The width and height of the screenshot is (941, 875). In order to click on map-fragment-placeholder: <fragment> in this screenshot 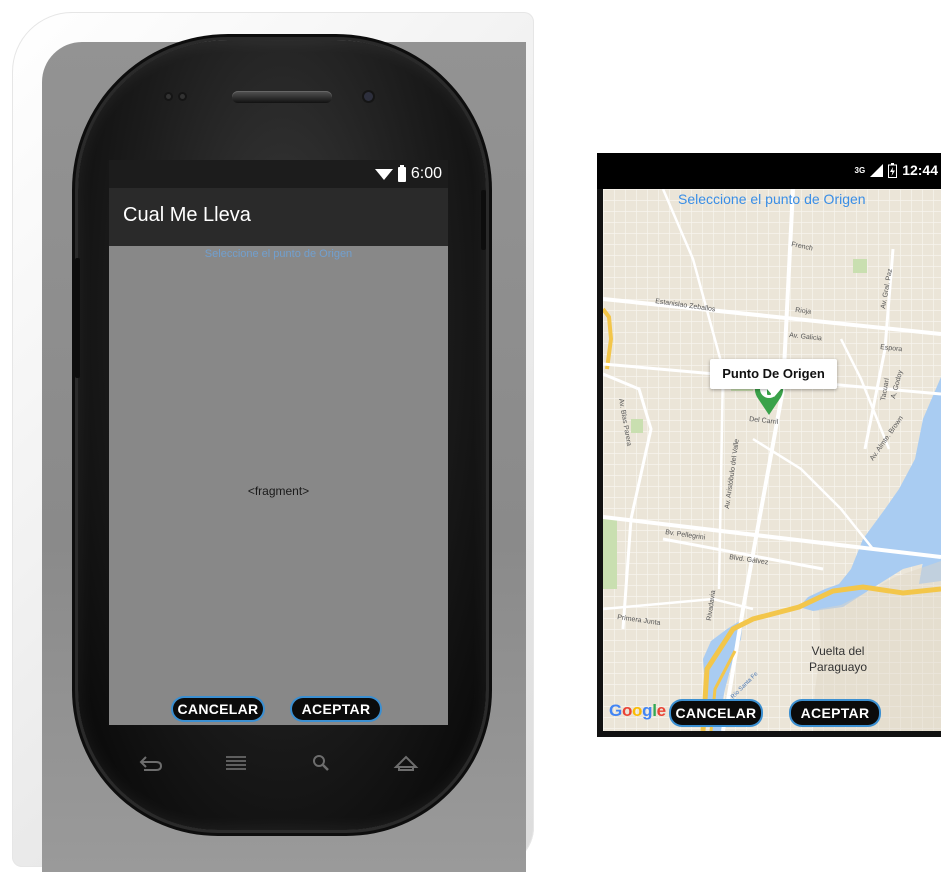, I will do `click(278, 491)`.